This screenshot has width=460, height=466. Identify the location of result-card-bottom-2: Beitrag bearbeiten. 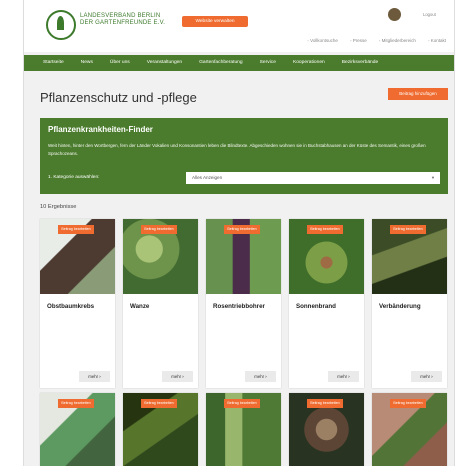
(160, 429).